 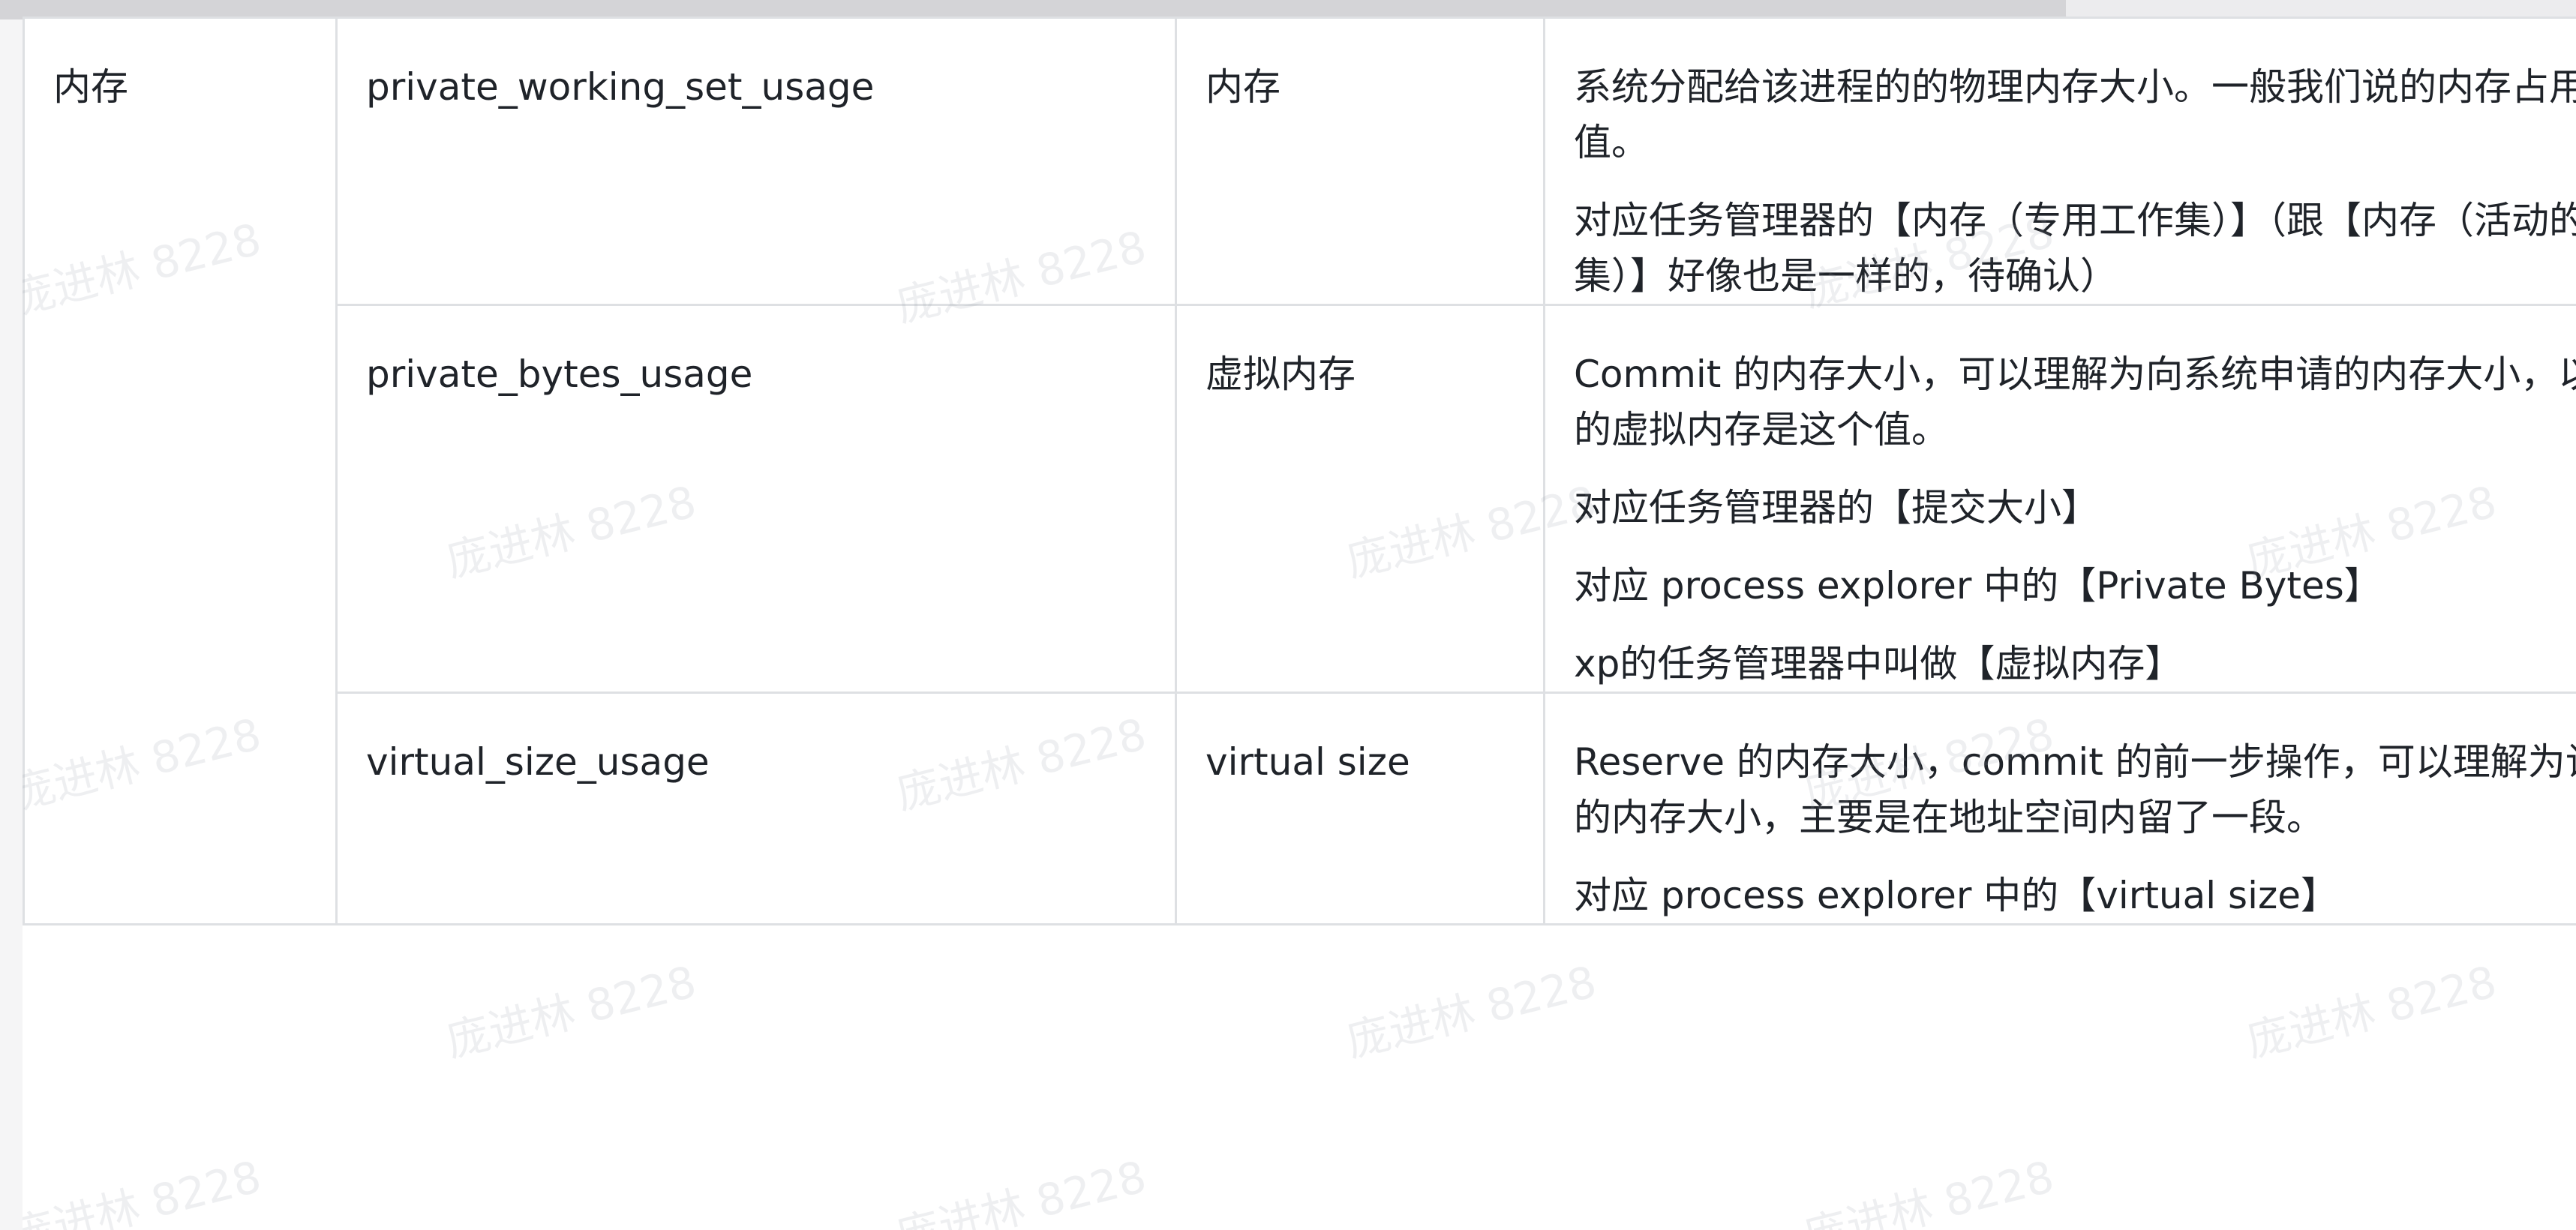 What do you see at coordinates (1978, 586) in the screenshot?
I see `description-paragraph: 对应 process explorer 中的【Private Bytes】` at bounding box center [1978, 586].